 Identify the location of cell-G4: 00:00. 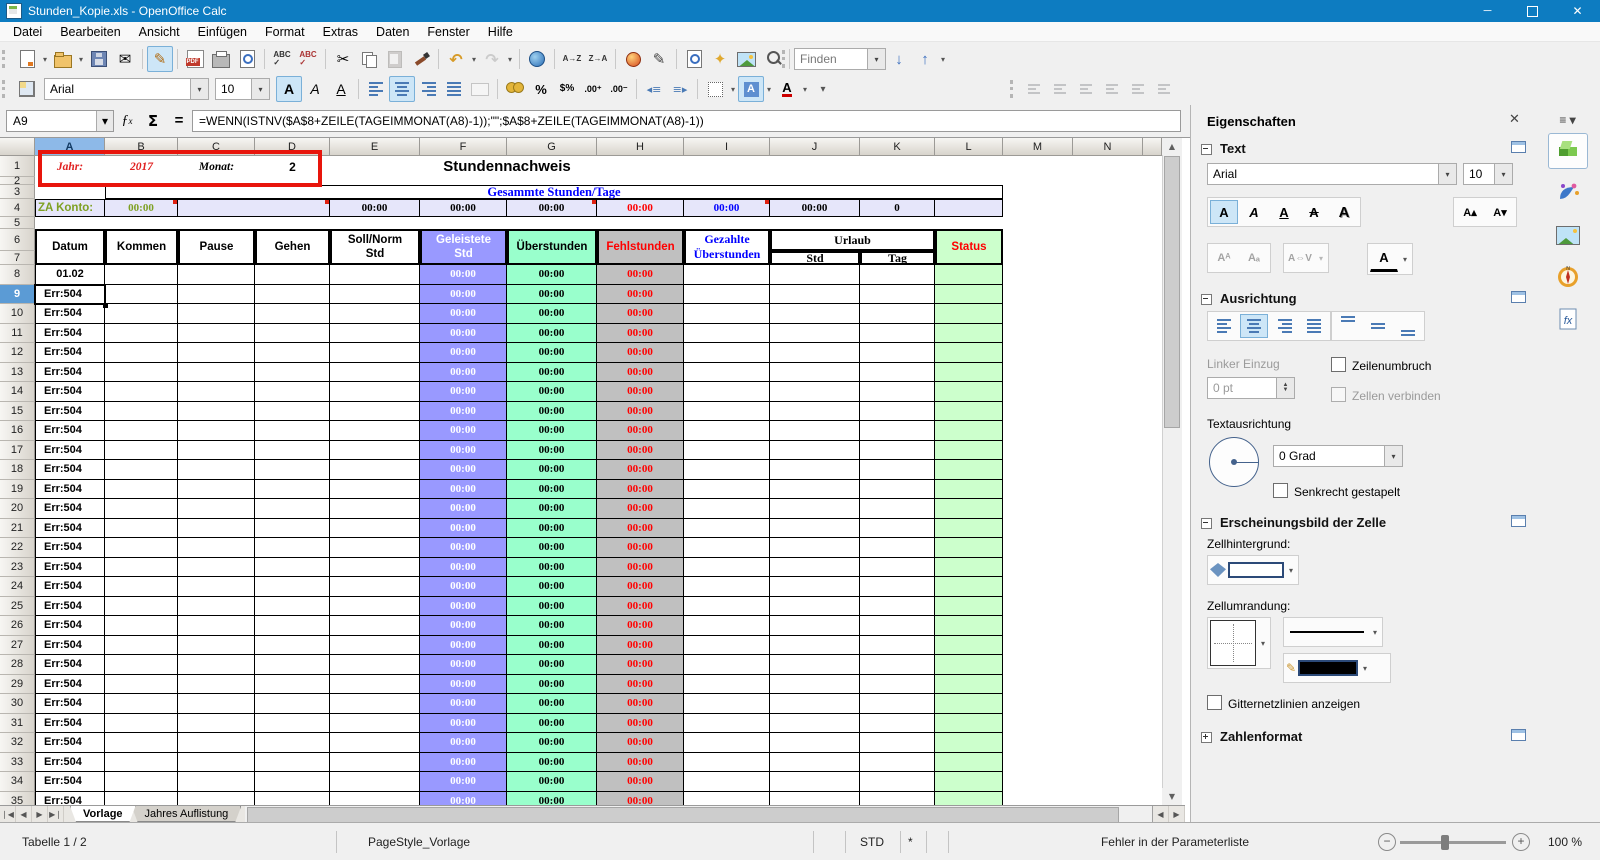
(552, 208).